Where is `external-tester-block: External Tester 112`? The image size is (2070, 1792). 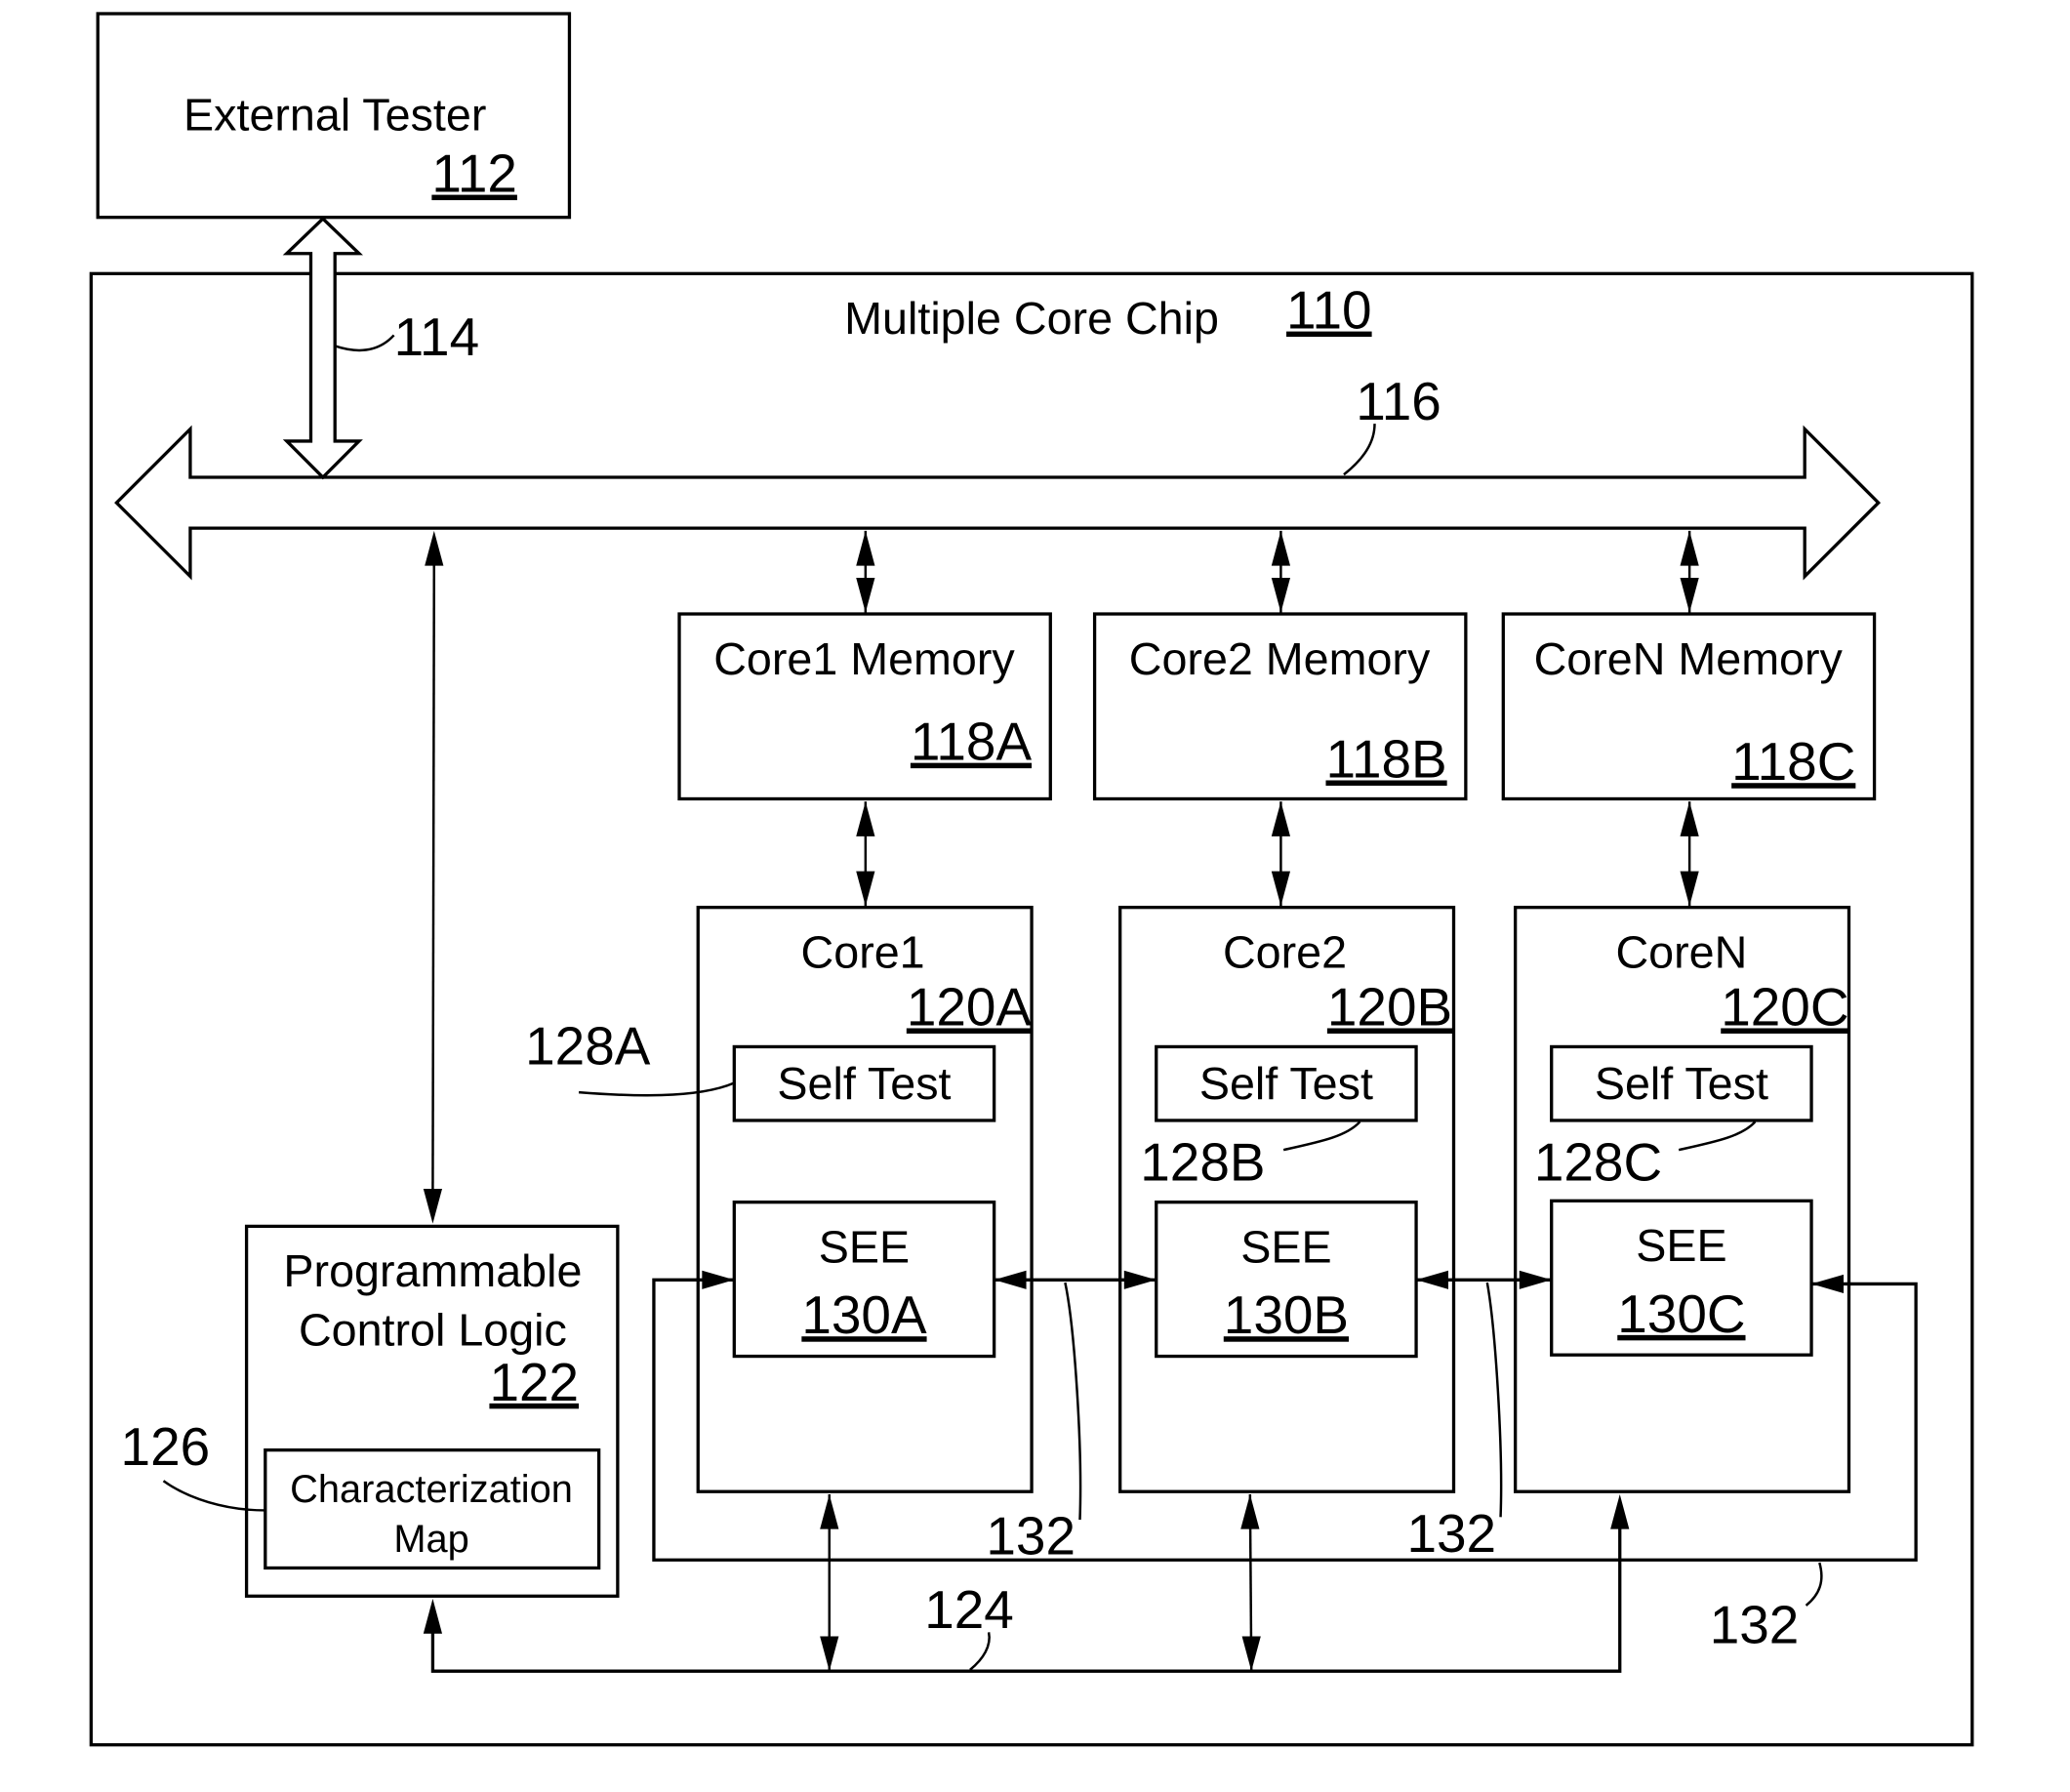 external-tester-block: External Tester 112 is located at coordinates (334, 116).